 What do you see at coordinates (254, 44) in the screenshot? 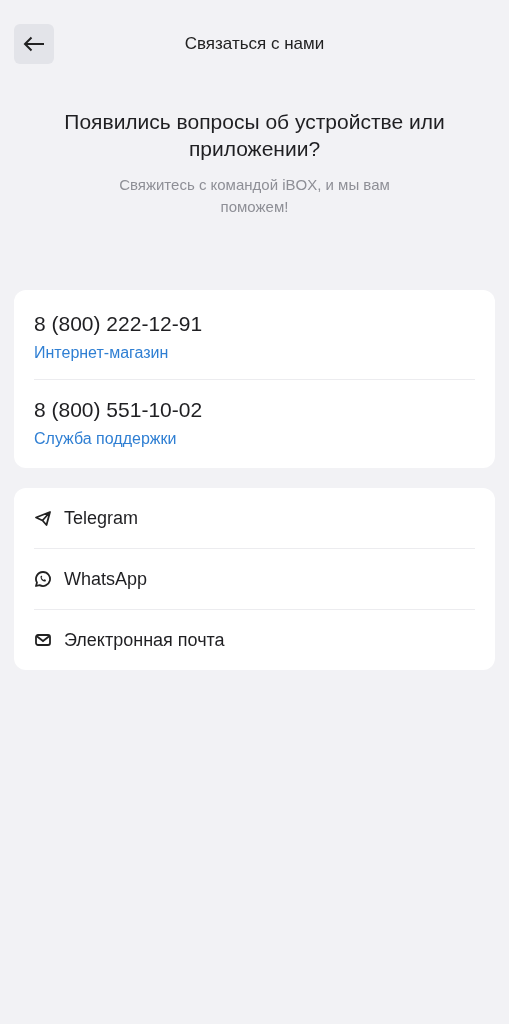
I see `page-title: Связаться с нами` at bounding box center [254, 44].